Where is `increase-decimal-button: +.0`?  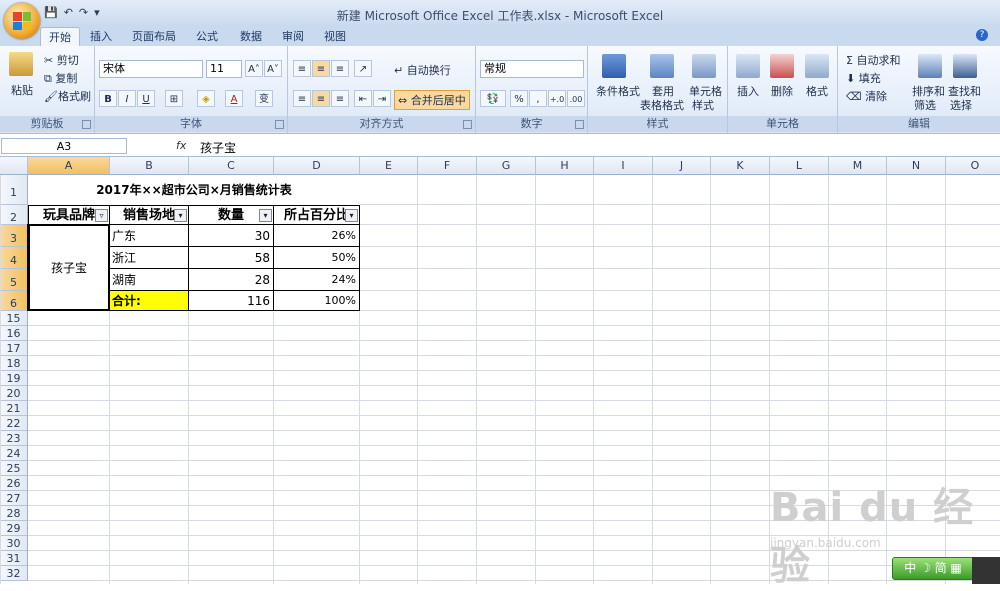 increase-decimal-button: +.0 is located at coordinates (557, 98).